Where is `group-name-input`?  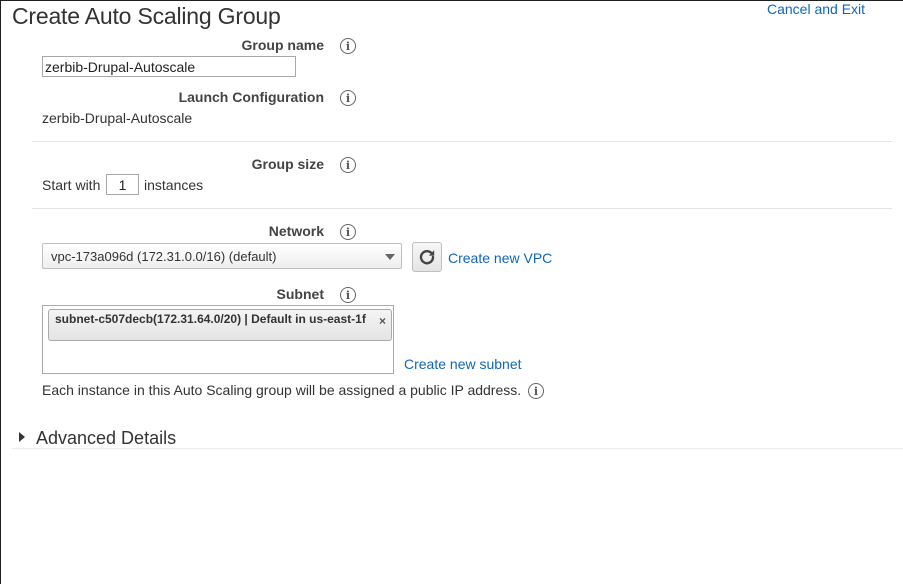 group-name-input is located at coordinates (169, 66).